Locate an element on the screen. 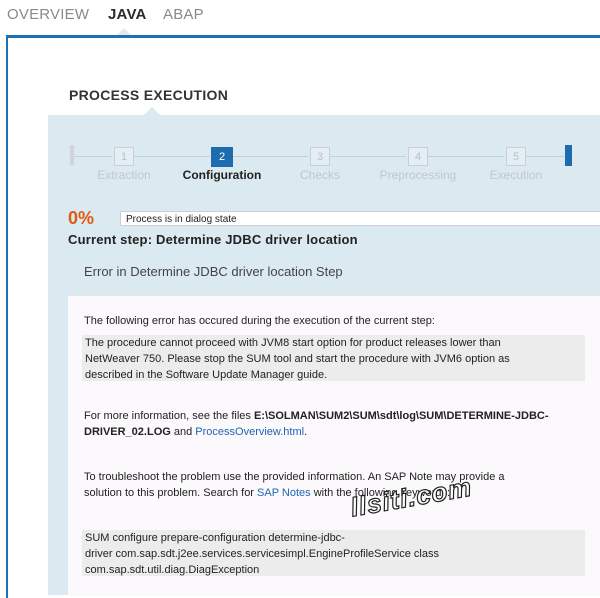 The height and width of the screenshot is (598, 600). step-extraction-label: Extraction is located at coordinates (124, 175).